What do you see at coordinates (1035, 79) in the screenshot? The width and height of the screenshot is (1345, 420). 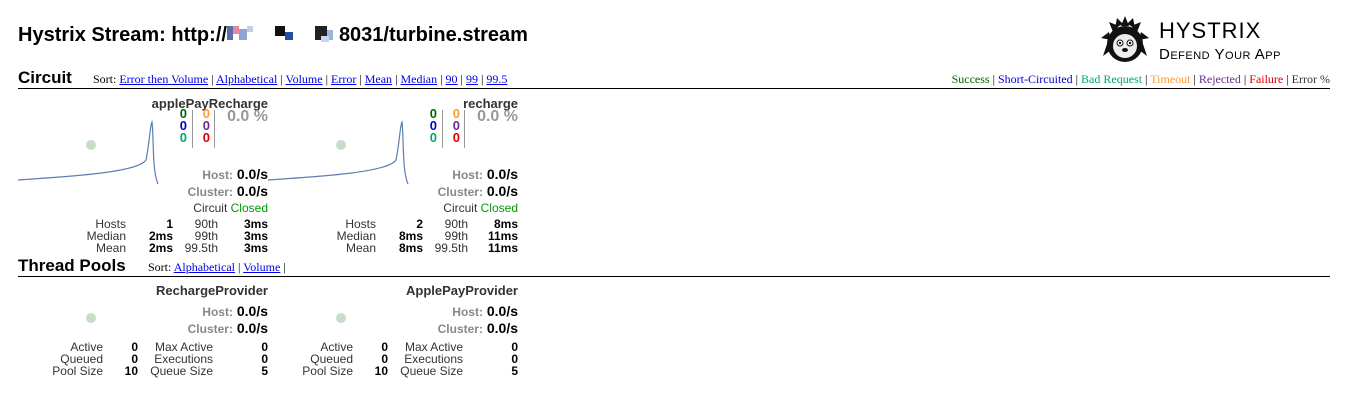 I see `legend-short-circuited: Short-Circuited` at bounding box center [1035, 79].